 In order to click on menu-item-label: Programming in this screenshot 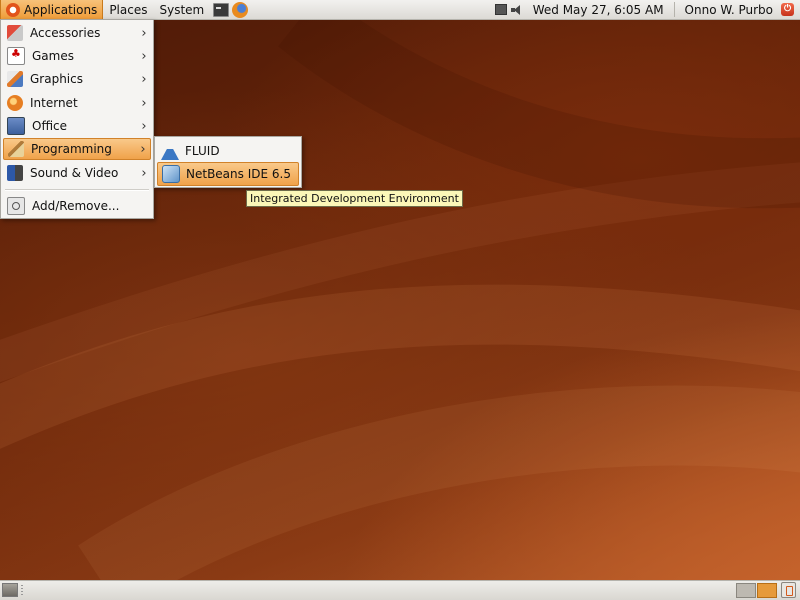, I will do `click(71, 149)`.